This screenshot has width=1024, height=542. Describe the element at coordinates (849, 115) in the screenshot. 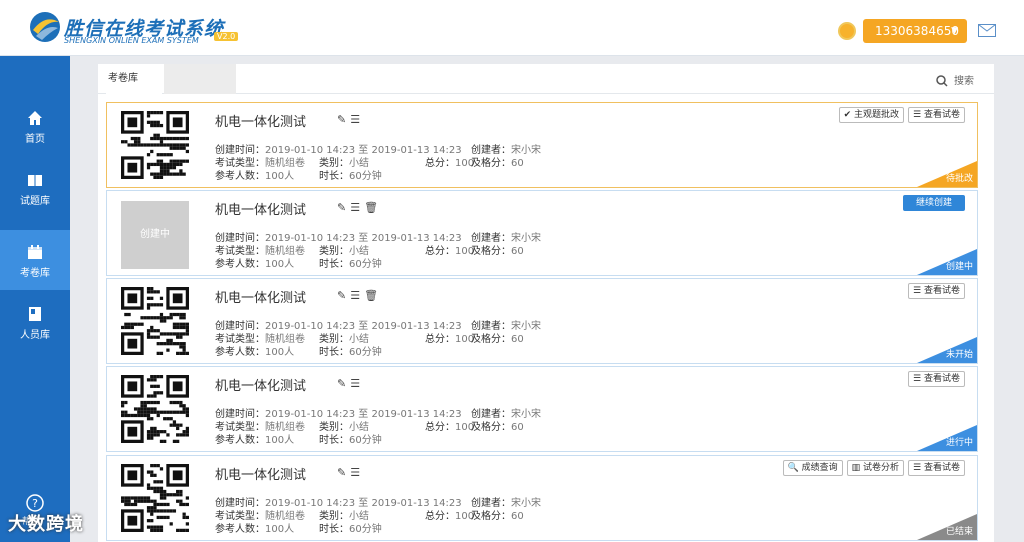

I see `button-icon: ✔` at that location.